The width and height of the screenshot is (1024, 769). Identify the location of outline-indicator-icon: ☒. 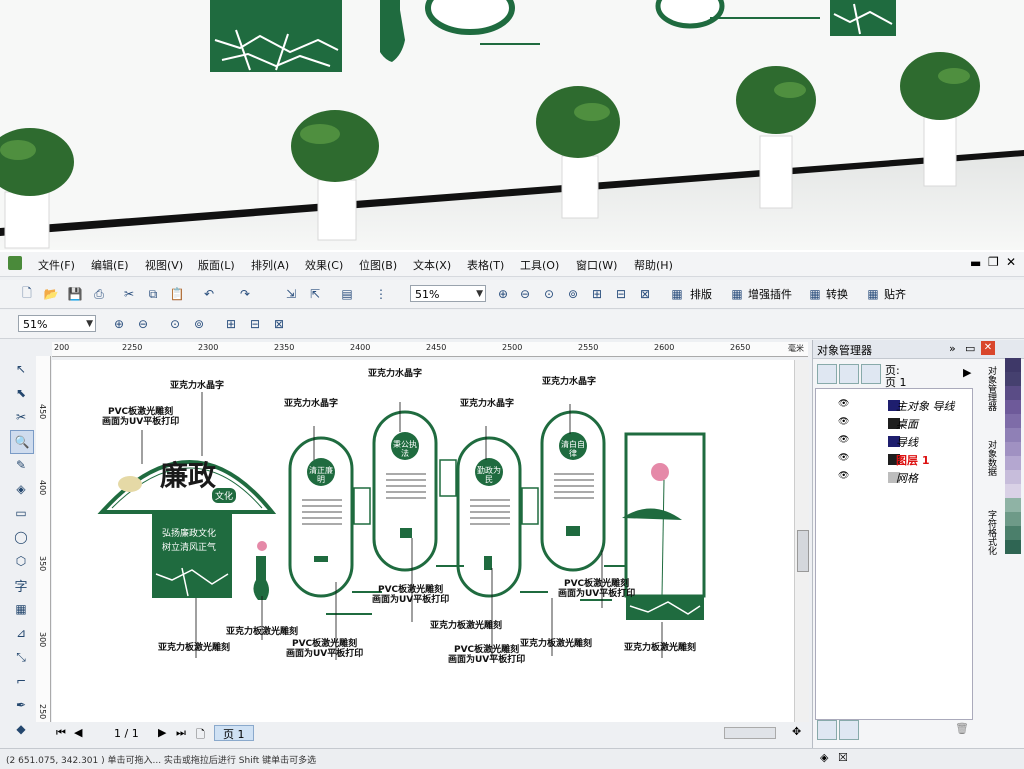
(843, 757).